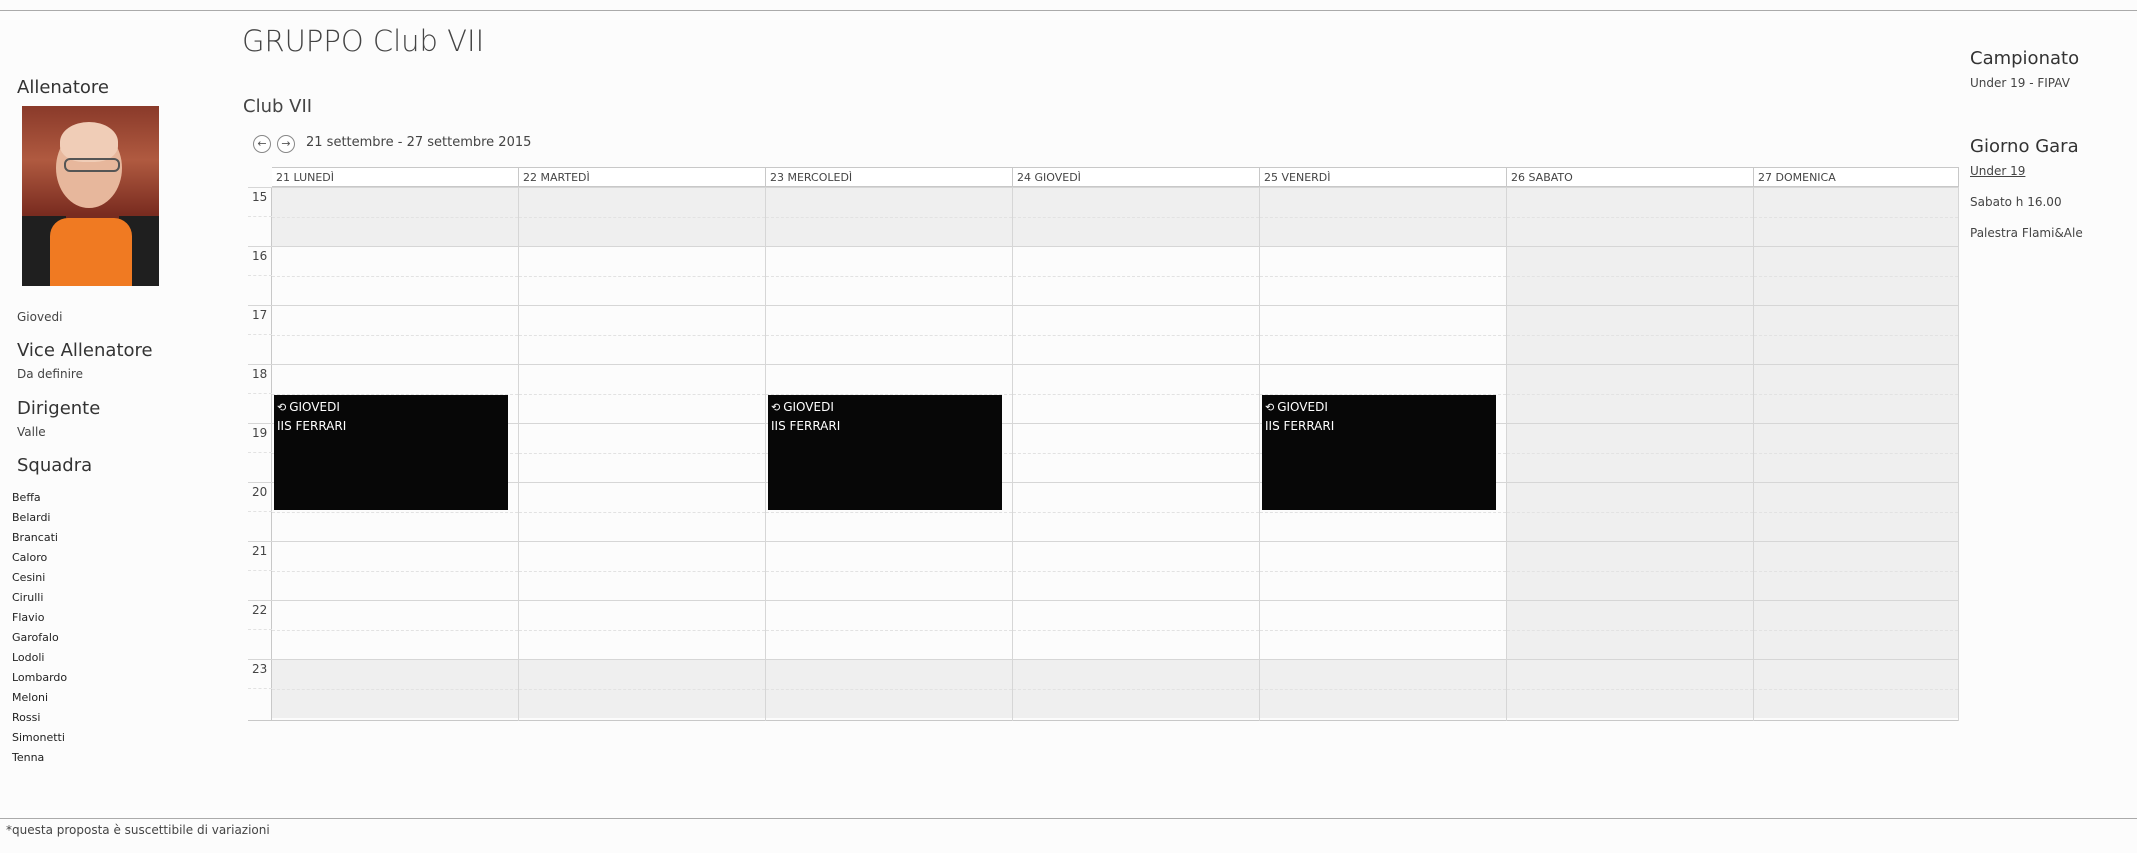  I want to click on day-header: 25 VENERDÌ, so click(1383, 177).